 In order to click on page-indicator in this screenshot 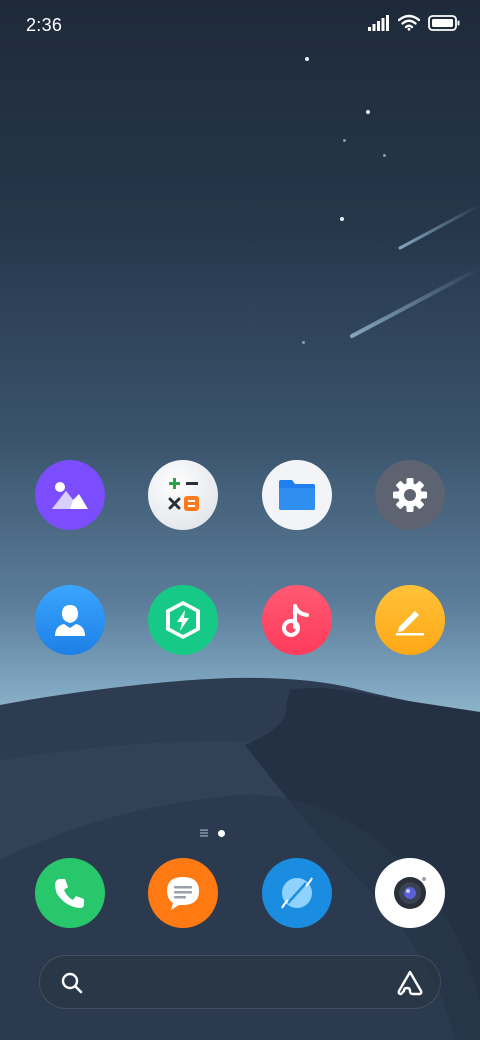, I will do `click(212, 833)`.